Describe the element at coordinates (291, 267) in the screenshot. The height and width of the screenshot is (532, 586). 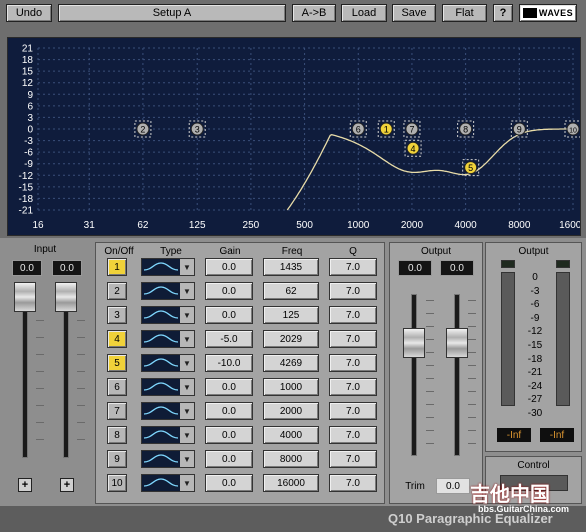
I see `band-1-freq-field: 1435` at that location.